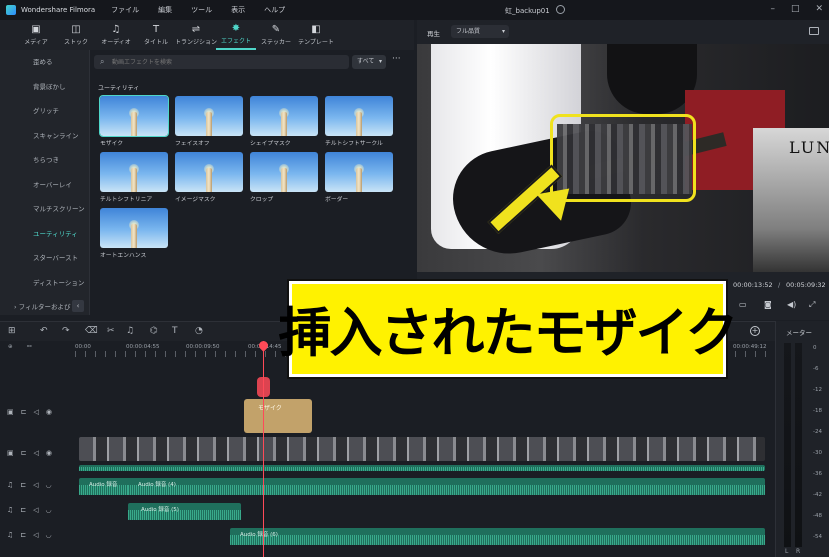  Describe the element at coordinates (44, 62) in the screenshot. I see `category-item: 歪める` at that location.